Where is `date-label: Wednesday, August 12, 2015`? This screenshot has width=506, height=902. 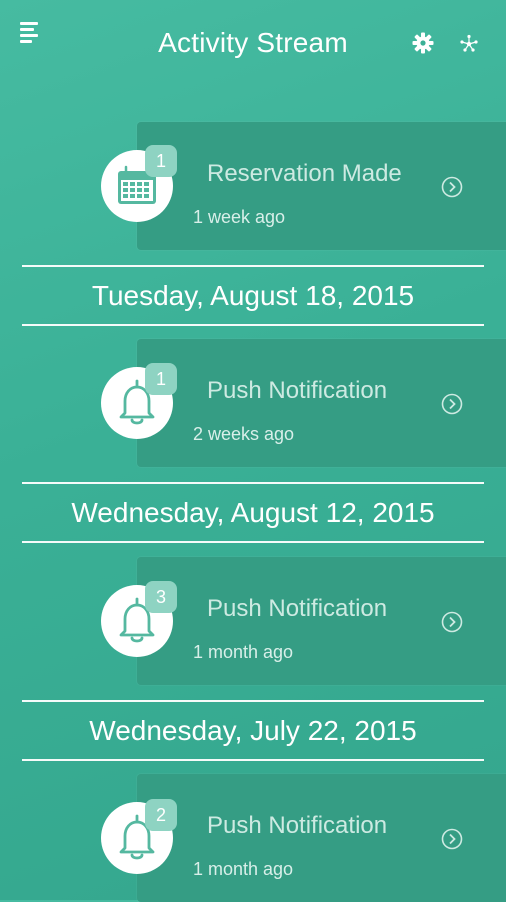
date-label: Wednesday, August 12, 2015 is located at coordinates (253, 512).